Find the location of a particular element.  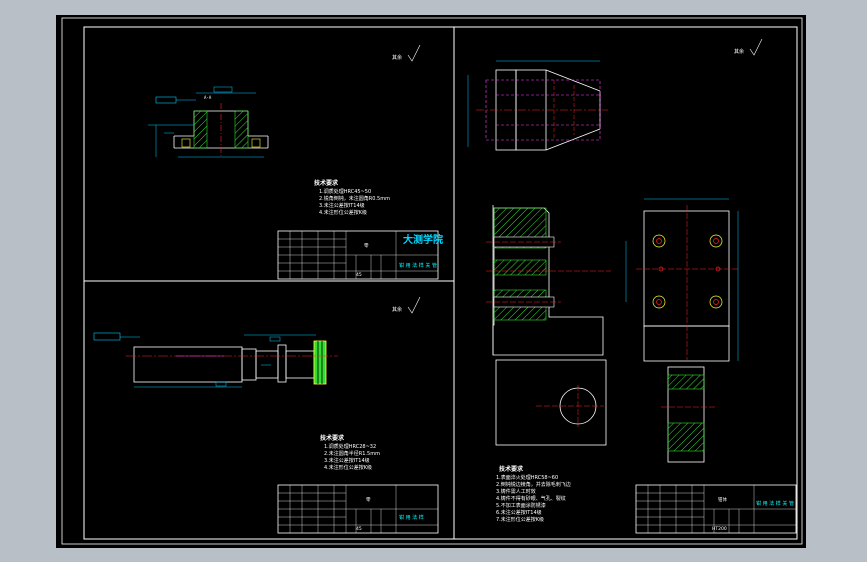

shaft-drawing is located at coordinates (215, 360).